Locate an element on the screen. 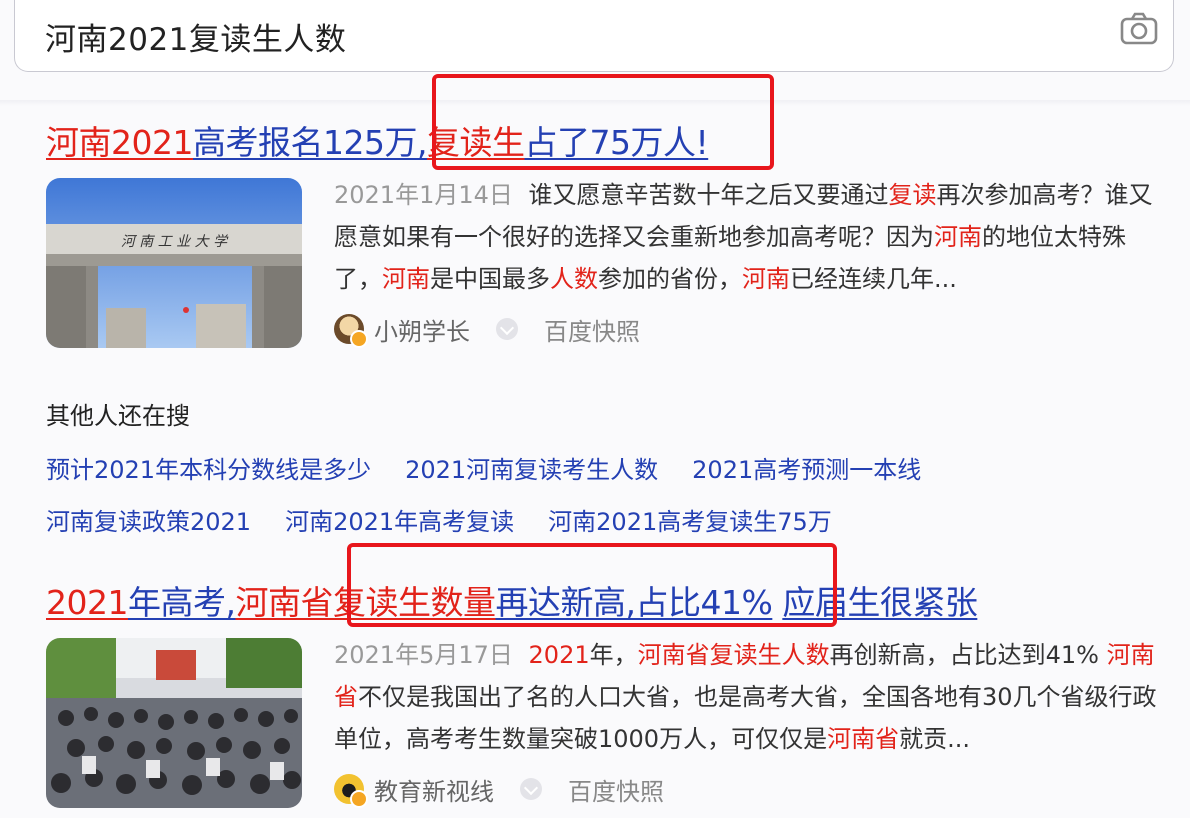  related-searches-row: 预计2021年本科分数线是多少 2021河南复读考生人数 2021高考预测一本线 is located at coordinates (483, 467).